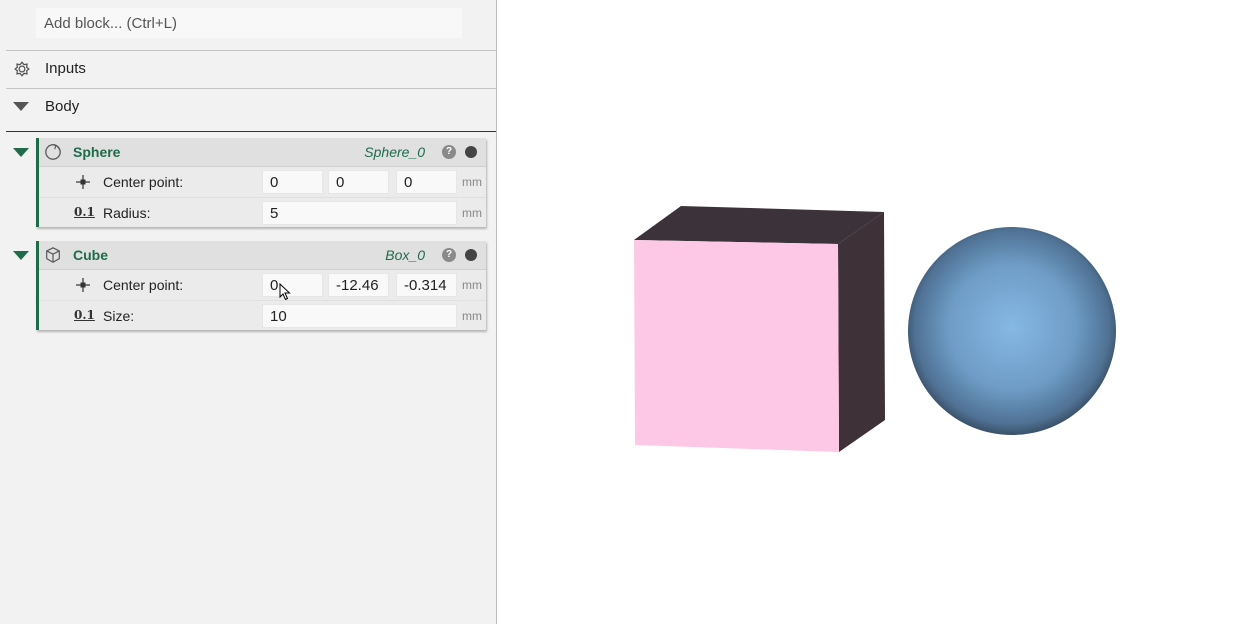 This screenshot has height=629, width=1252. What do you see at coordinates (119, 316) in the screenshot?
I see `size-label: Size:` at bounding box center [119, 316].